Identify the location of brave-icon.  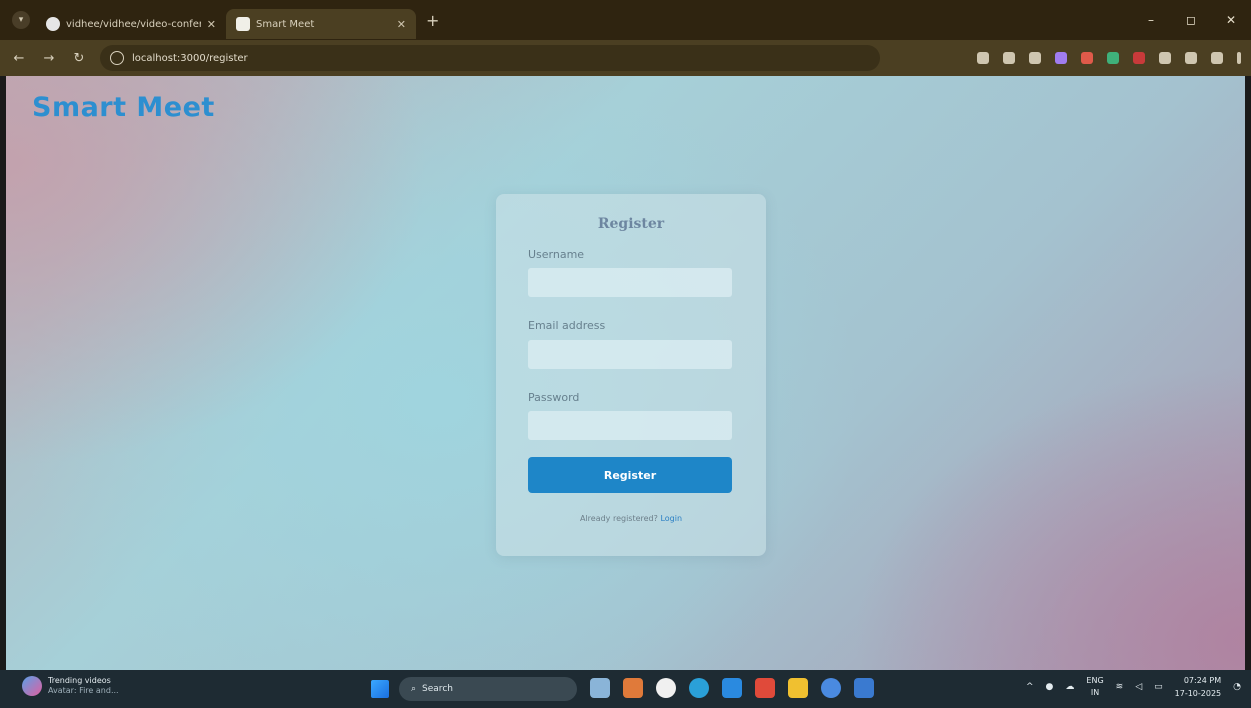
(765, 688).